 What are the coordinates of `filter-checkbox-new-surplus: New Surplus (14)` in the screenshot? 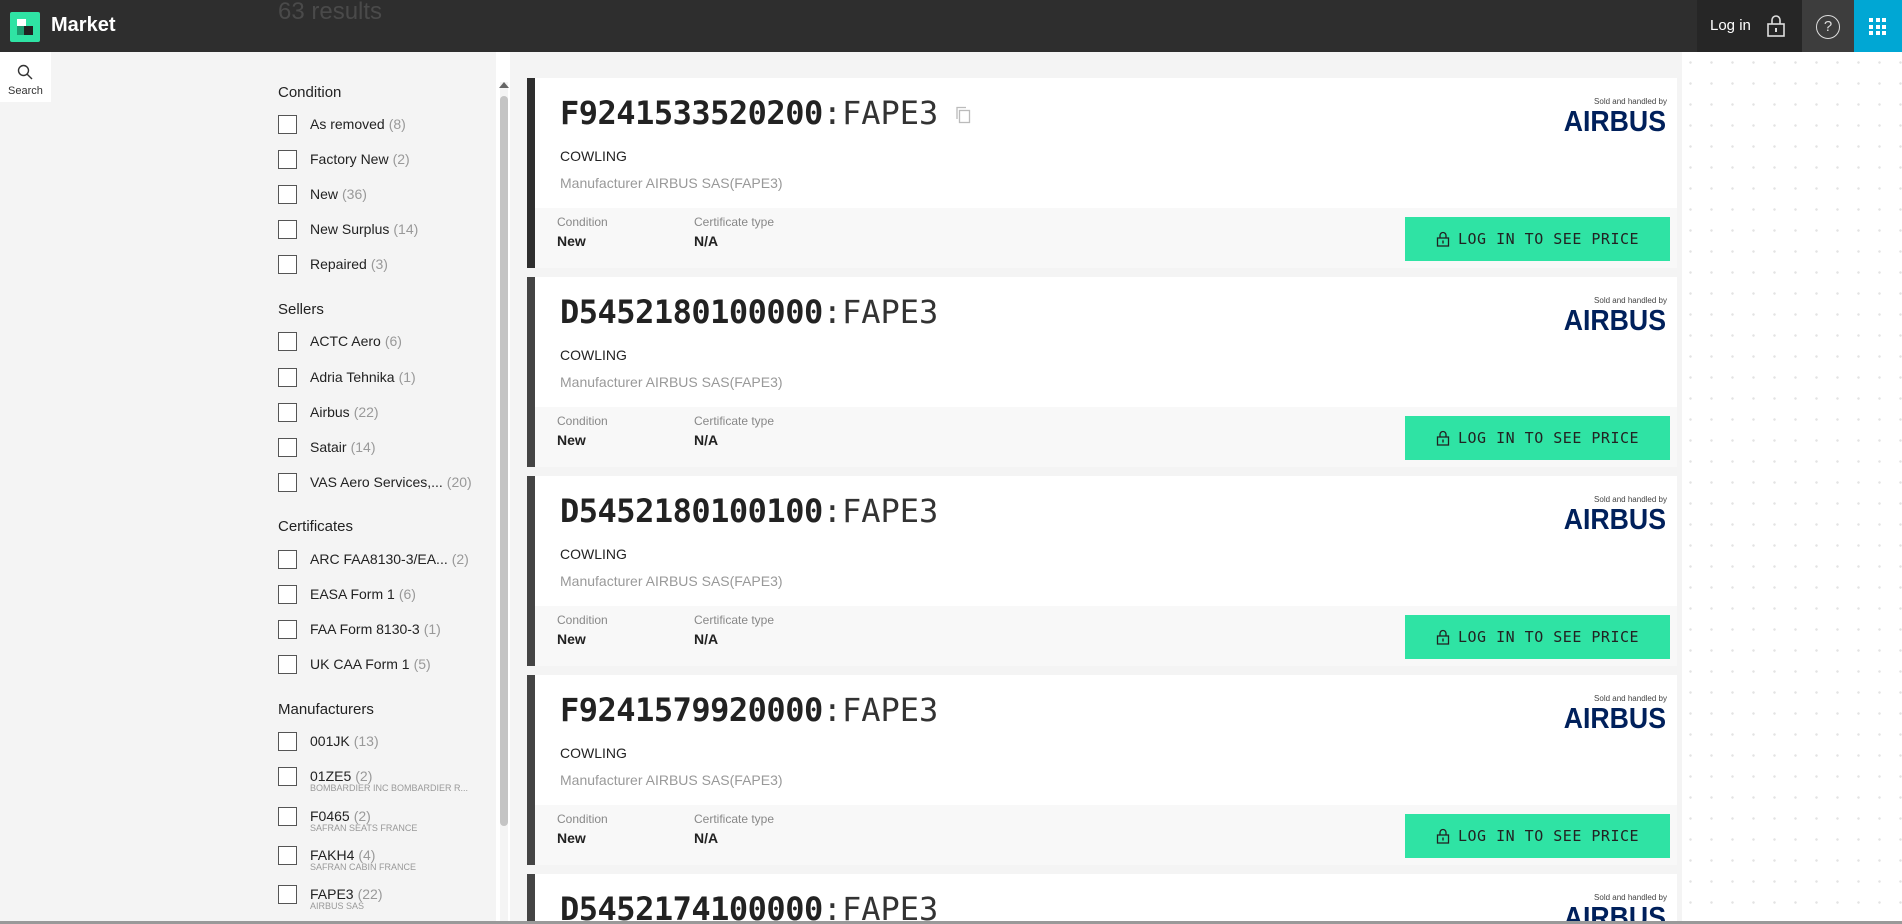 It's located at (348, 229).